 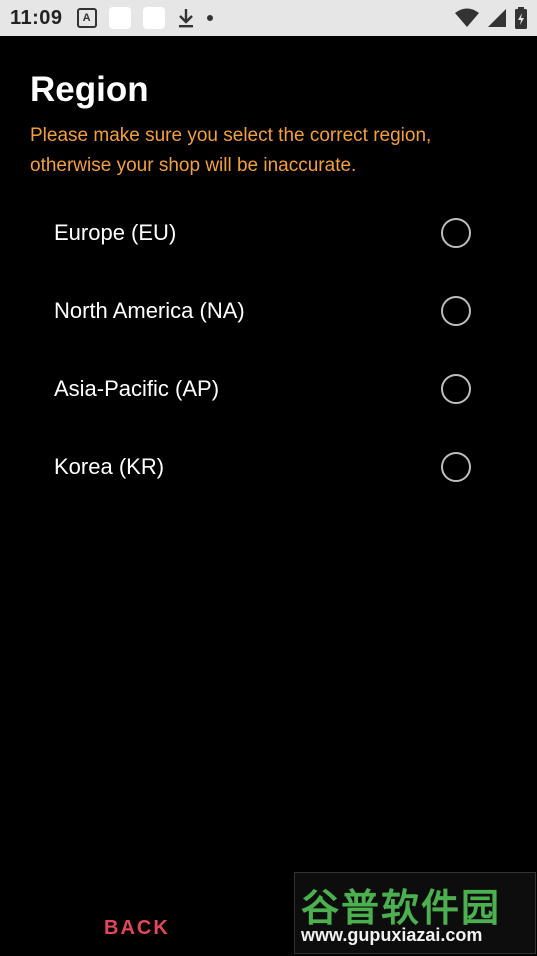 What do you see at coordinates (149, 310) in the screenshot?
I see `region-option-label: North America (NA)` at bounding box center [149, 310].